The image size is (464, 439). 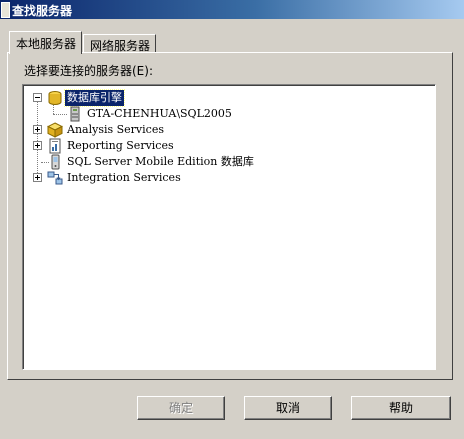 I want to click on window-icon, so click(x=5, y=10).